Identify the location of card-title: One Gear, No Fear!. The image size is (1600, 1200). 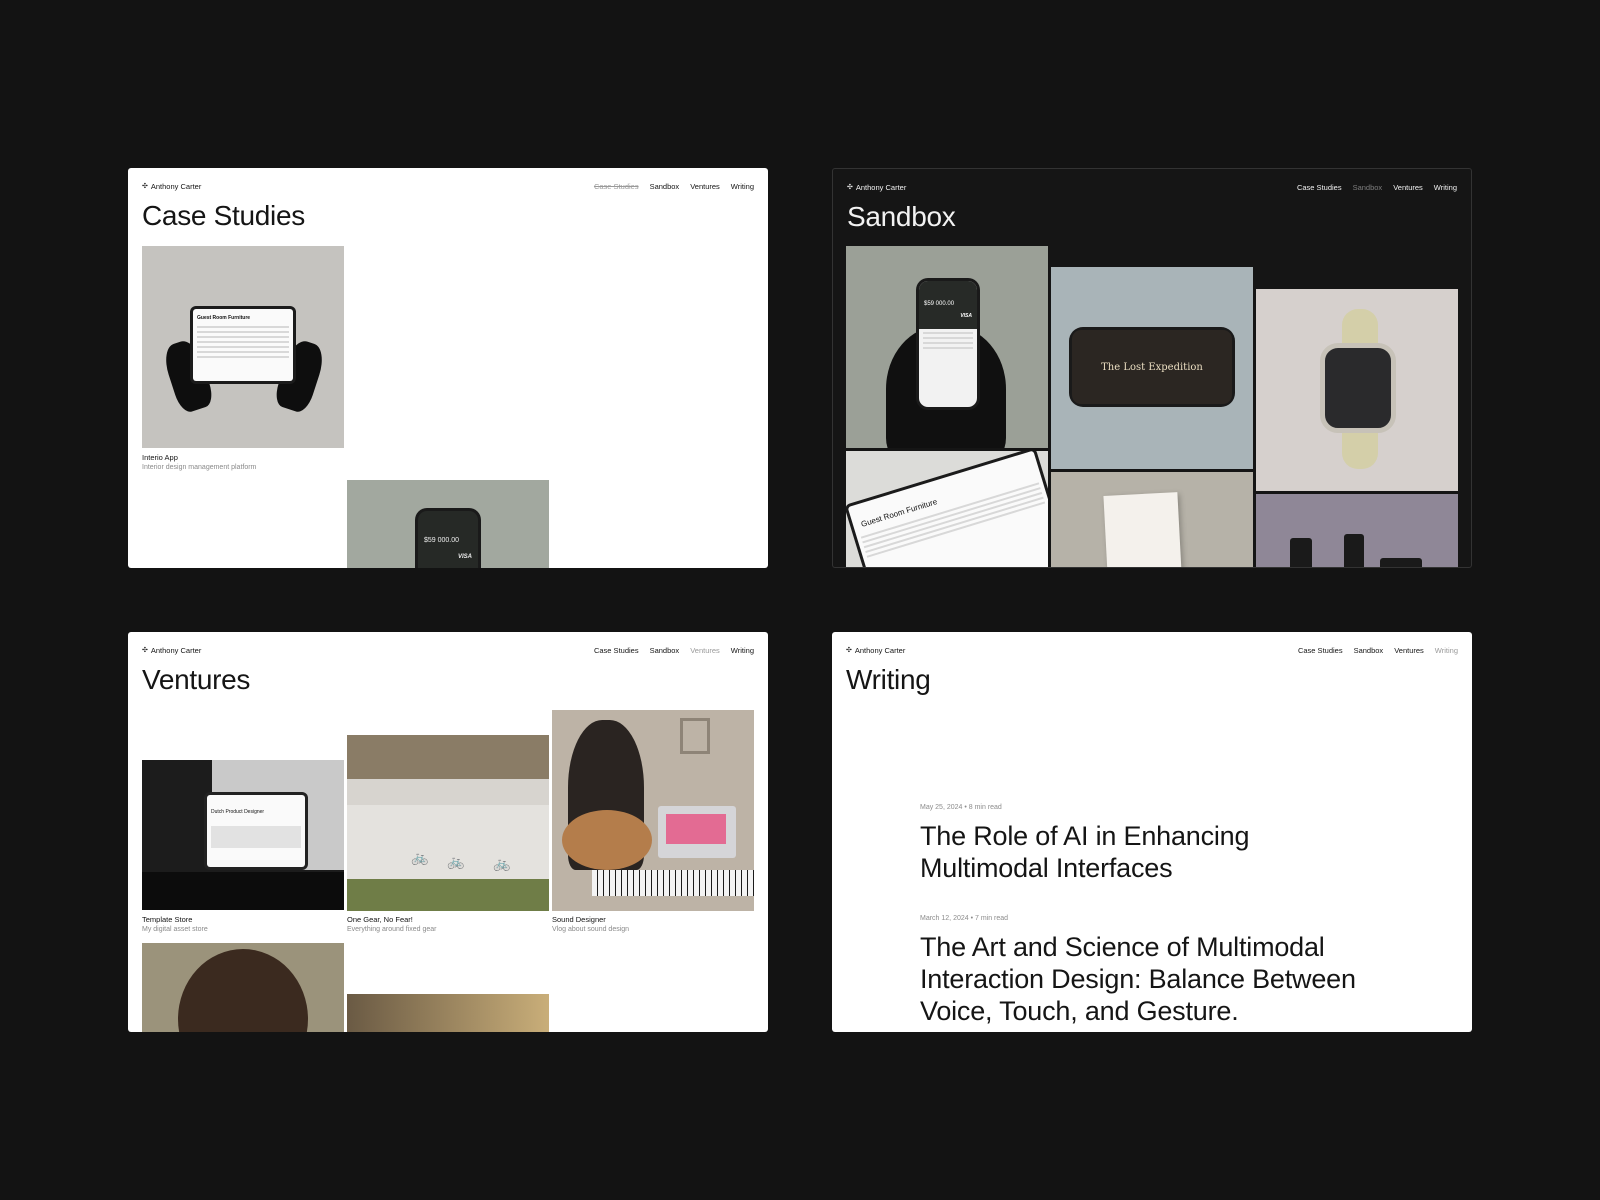
(380, 919).